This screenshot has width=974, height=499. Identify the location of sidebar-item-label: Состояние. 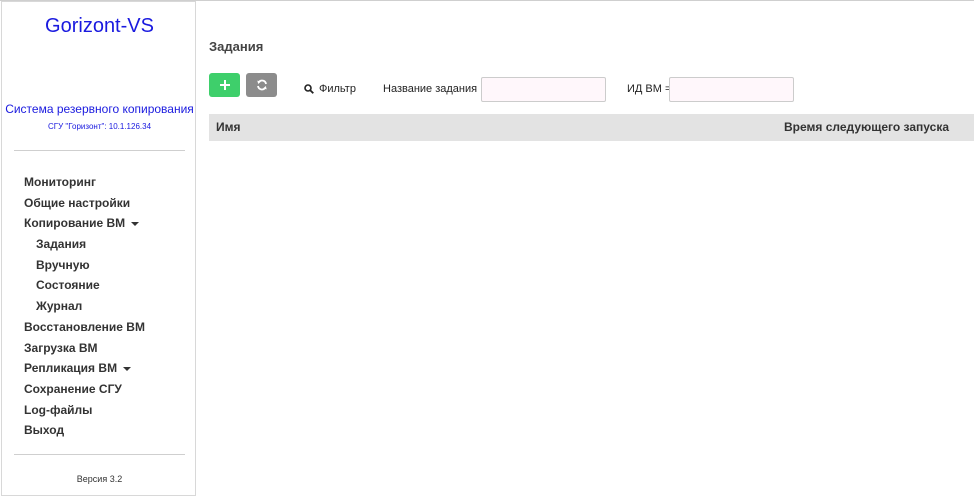
(68, 285).